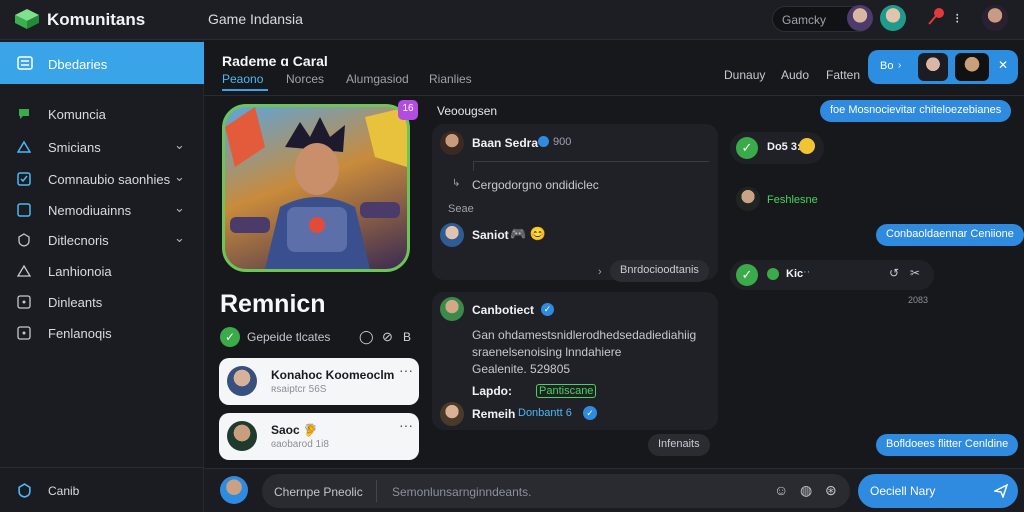 This screenshot has width=1024, height=512. I want to click on reply-tag: Pantiscane, so click(566, 391).